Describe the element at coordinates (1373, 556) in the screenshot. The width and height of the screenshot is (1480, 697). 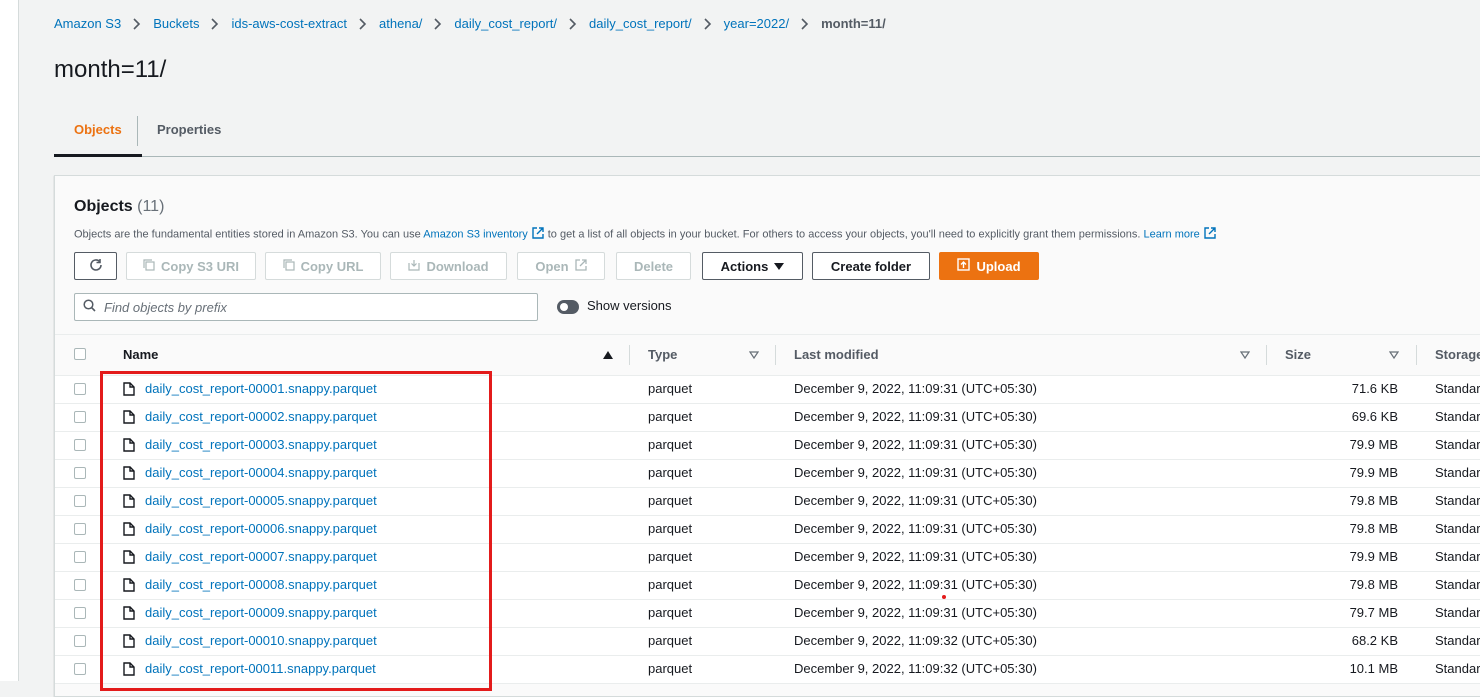
I see `object-size: 79.9 MB` at that location.